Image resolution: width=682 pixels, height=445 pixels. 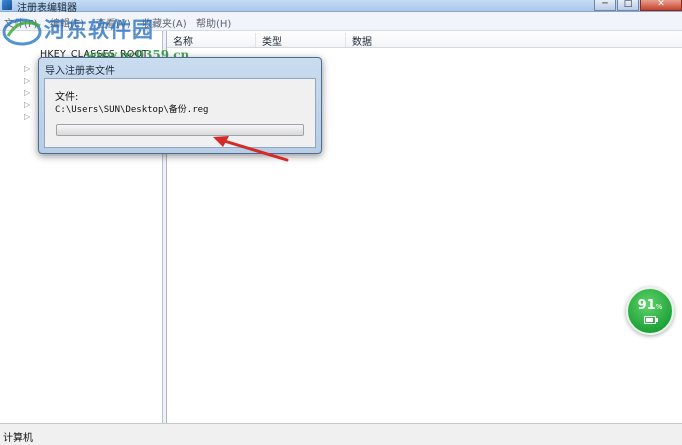 I want to click on battery-unit: %, so click(x=659, y=307).